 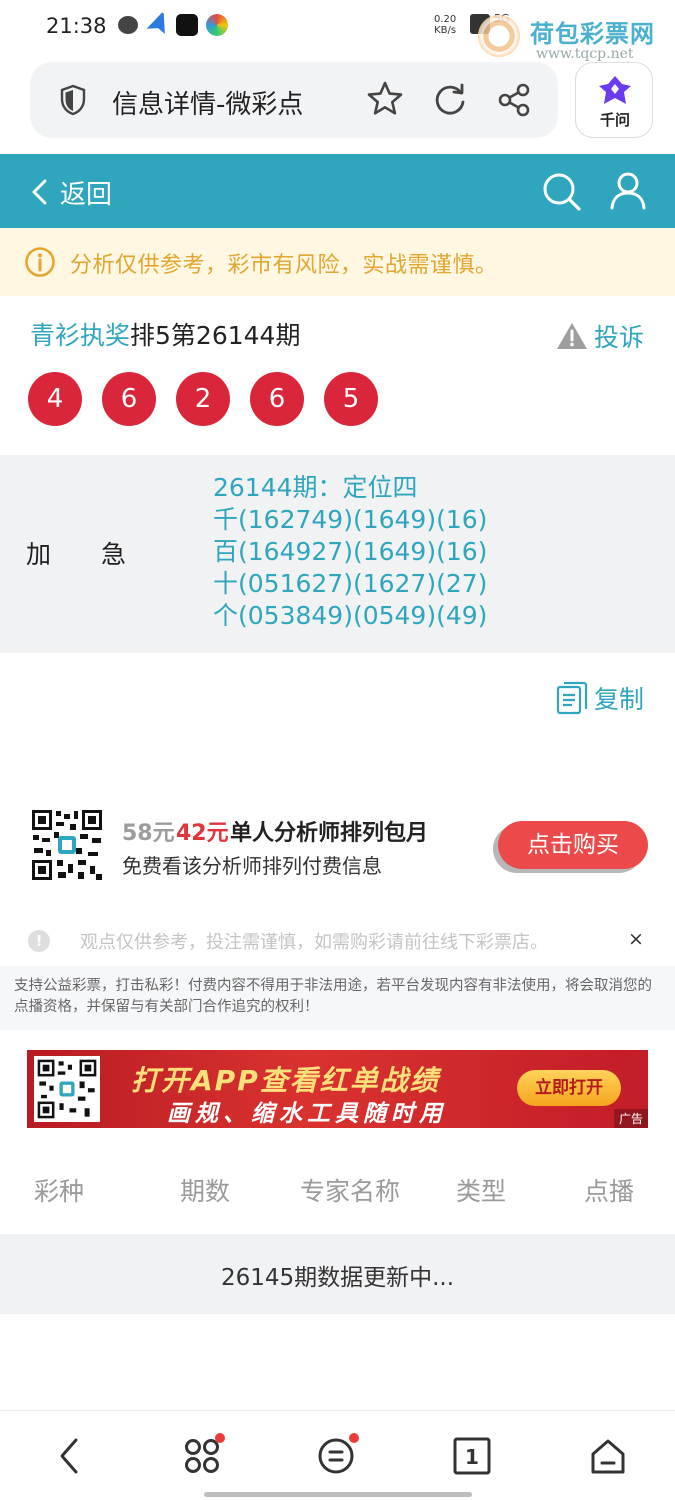 What do you see at coordinates (628, 190) in the screenshot?
I see `user-icon` at bounding box center [628, 190].